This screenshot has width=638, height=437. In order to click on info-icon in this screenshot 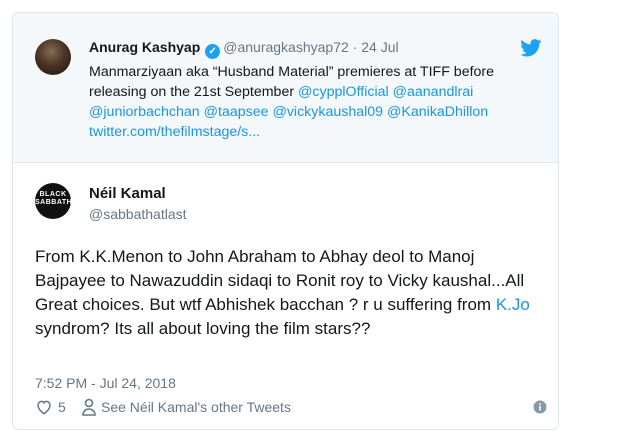, I will do `click(540, 407)`.